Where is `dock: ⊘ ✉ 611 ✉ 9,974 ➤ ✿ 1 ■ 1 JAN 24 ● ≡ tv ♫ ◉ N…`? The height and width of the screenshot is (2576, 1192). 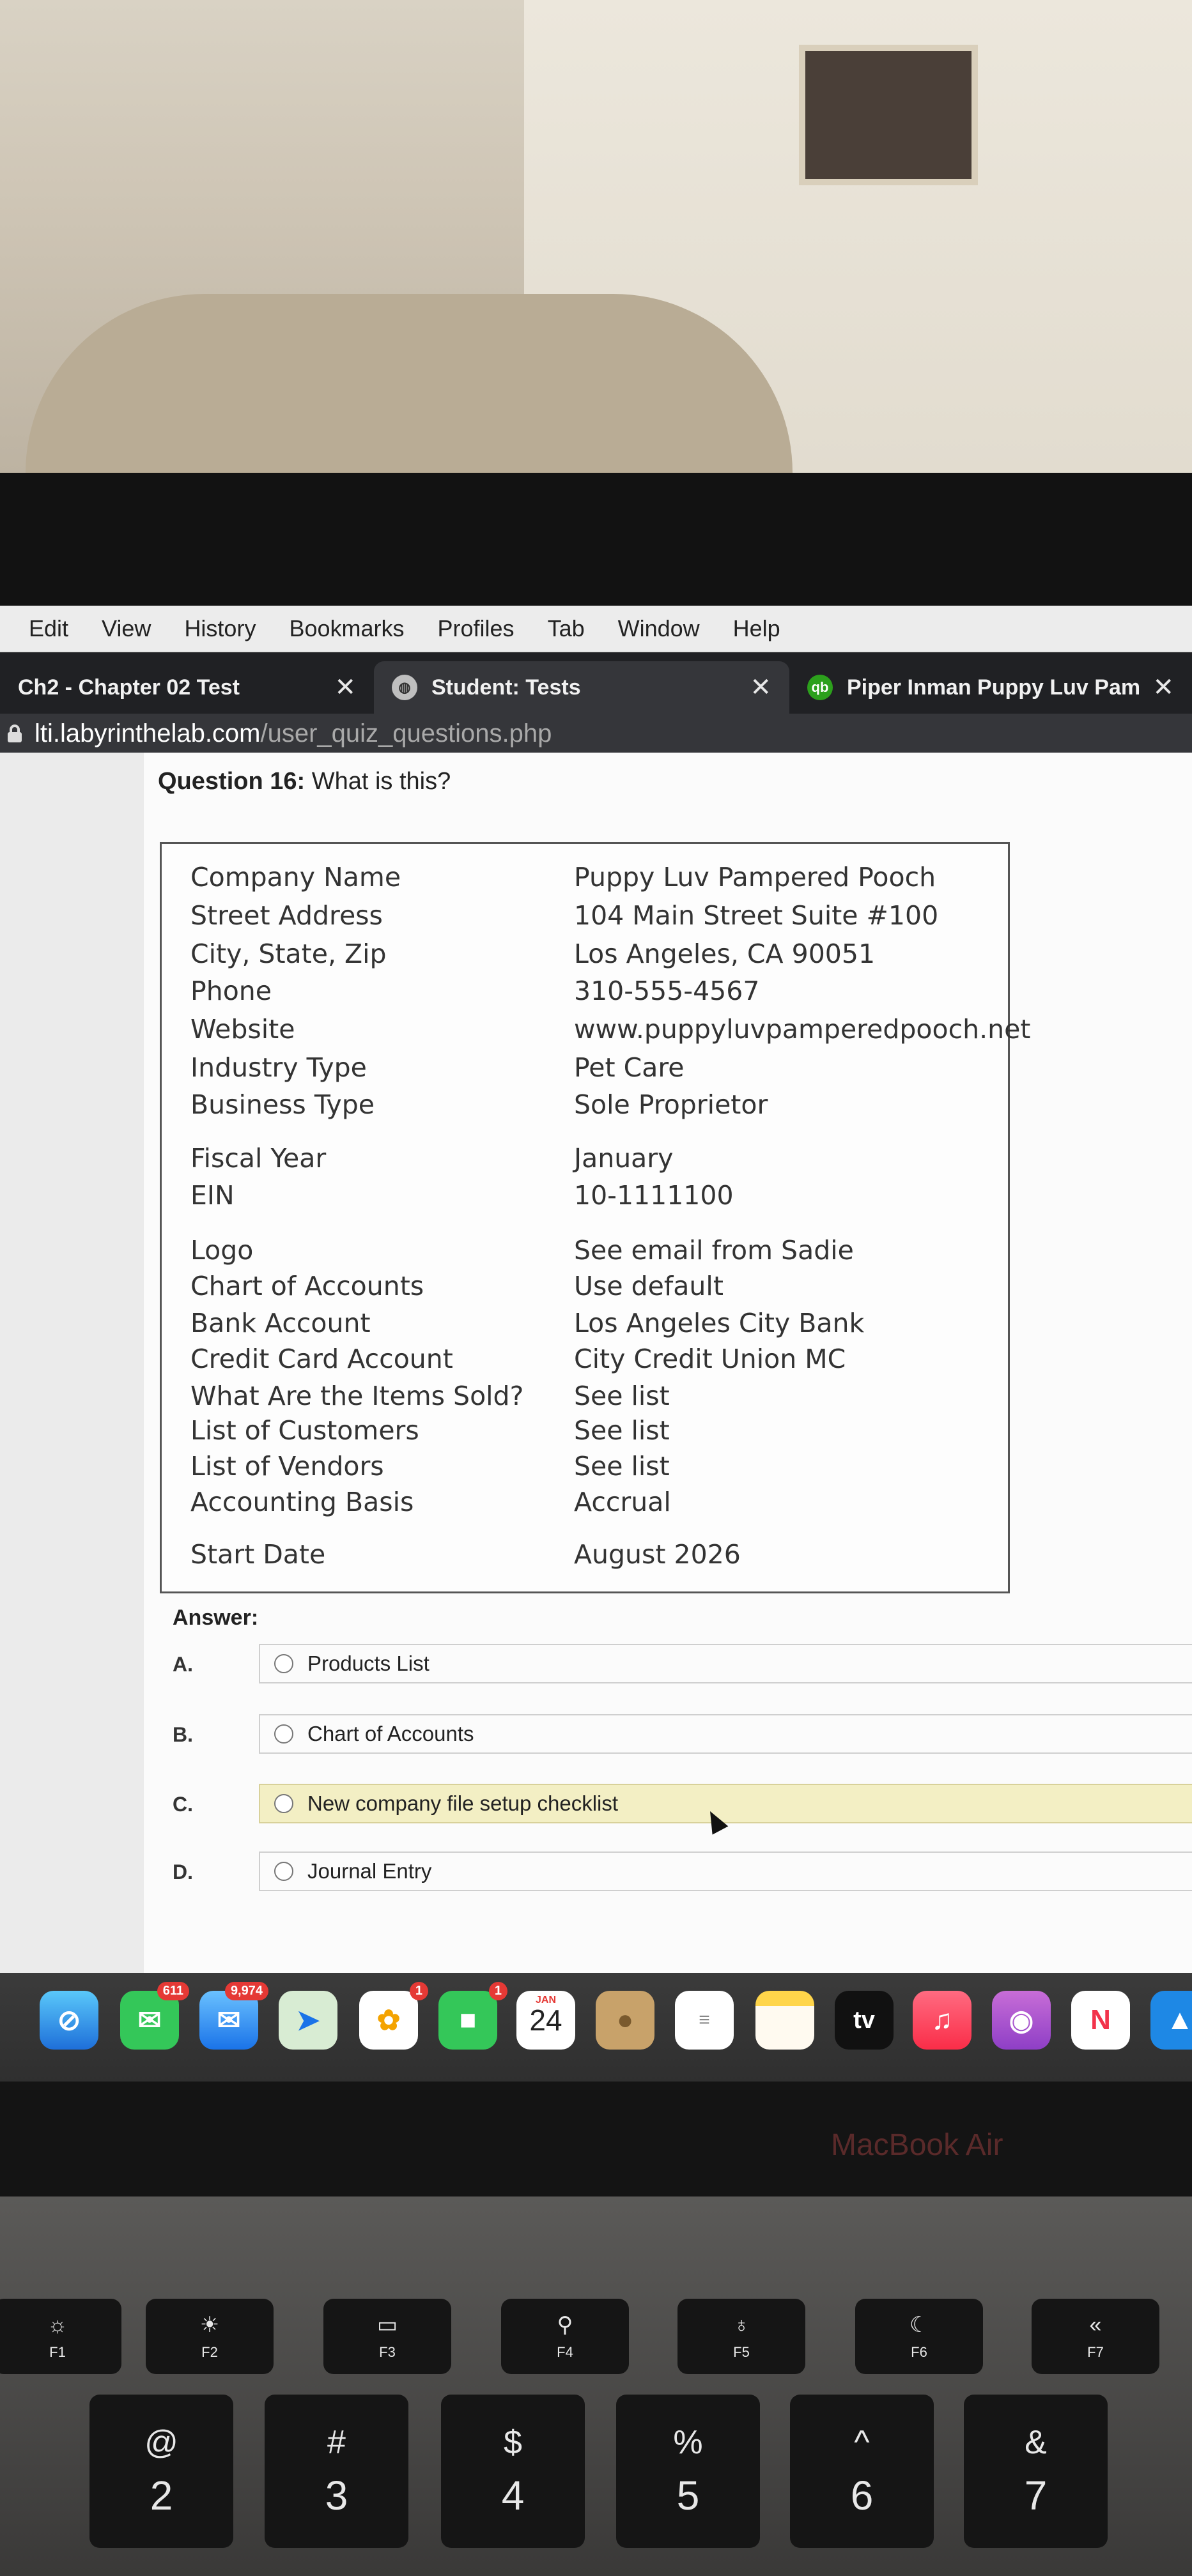
dock: ⊘ ✉ 611 ✉ 9,974 ➤ ✿ 1 ■ 1 JAN 24 ● ≡ tv ♫ ◉ N… is located at coordinates (596, 2027).